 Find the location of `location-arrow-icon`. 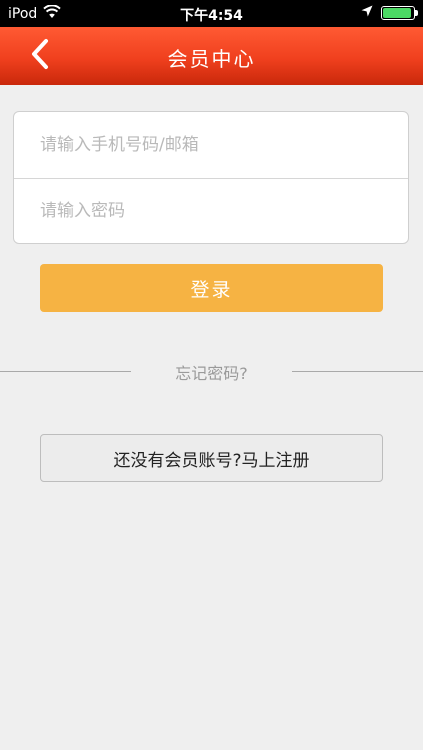

location-arrow-icon is located at coordinates (367, 13).